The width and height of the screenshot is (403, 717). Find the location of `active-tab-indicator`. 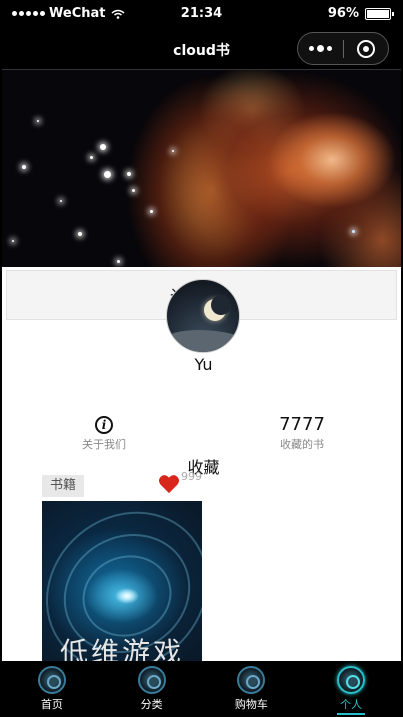

active-tab-indicator is located at coordinates (351, 714).